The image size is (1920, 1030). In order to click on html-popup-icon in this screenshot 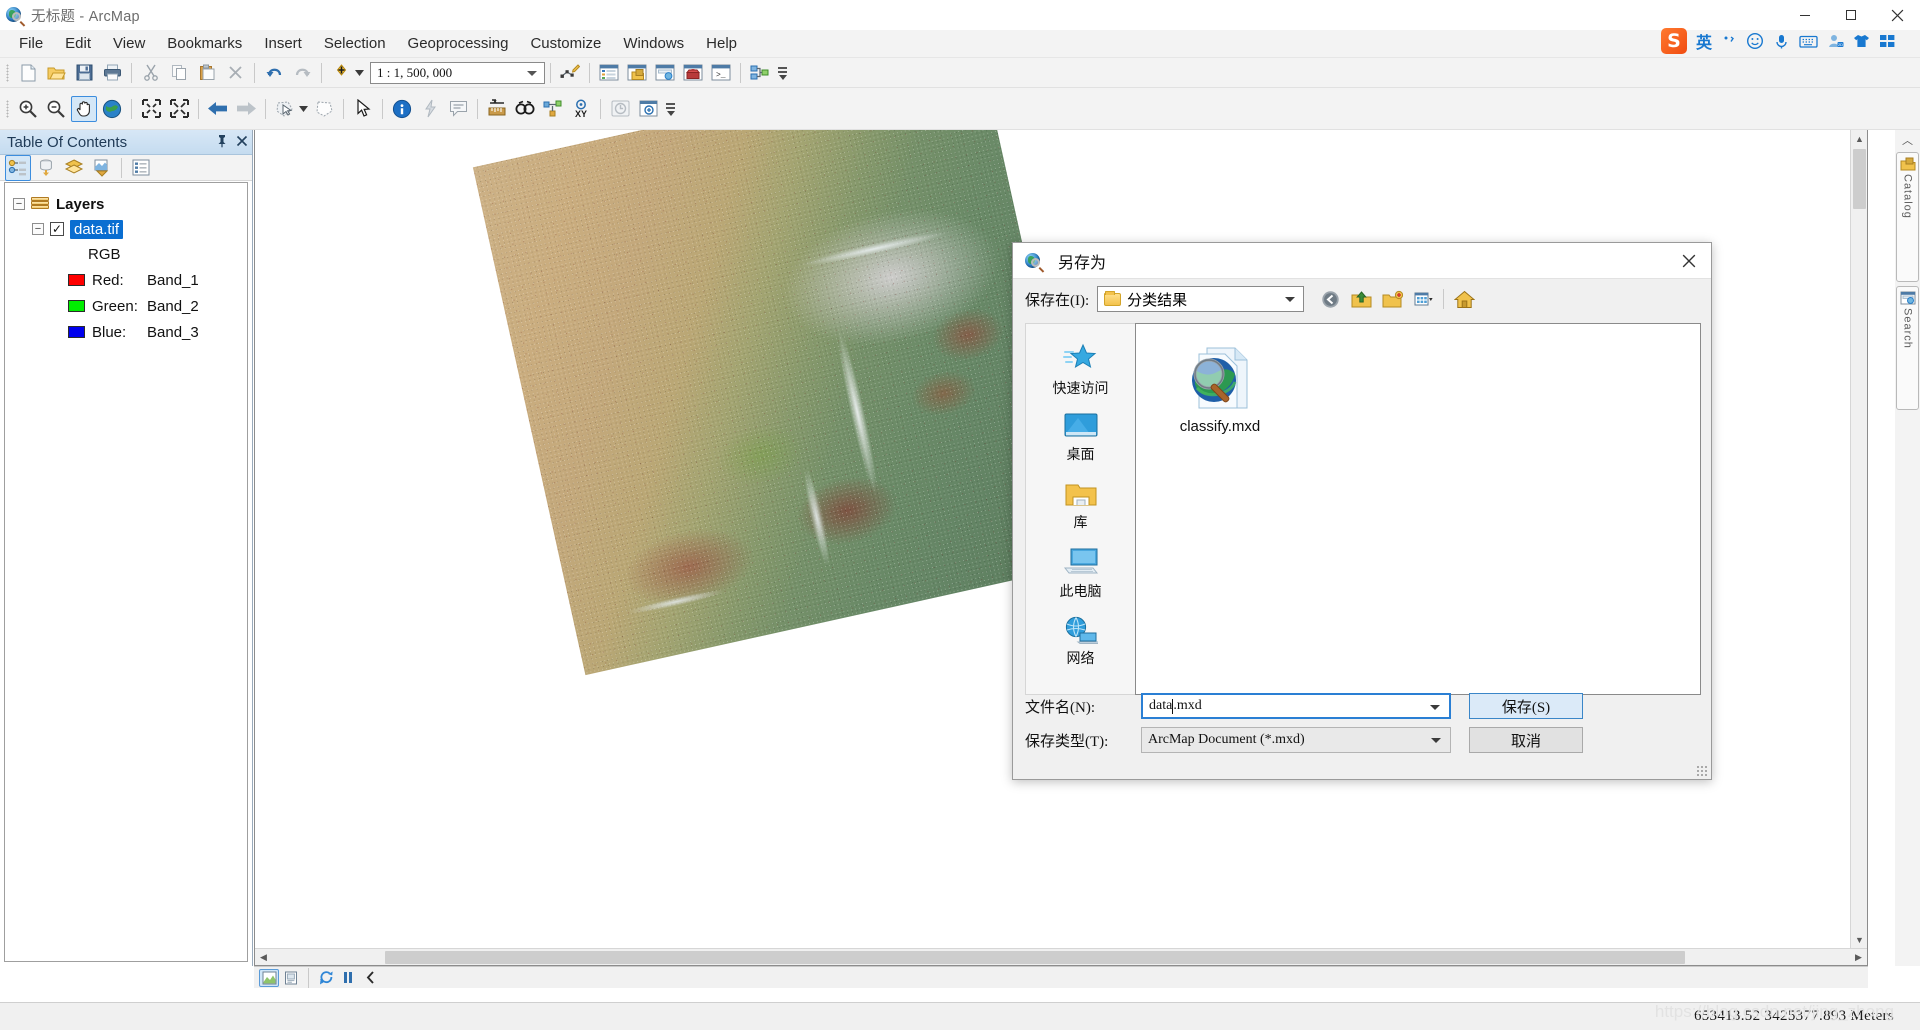, I will do `click(458, 109)`.